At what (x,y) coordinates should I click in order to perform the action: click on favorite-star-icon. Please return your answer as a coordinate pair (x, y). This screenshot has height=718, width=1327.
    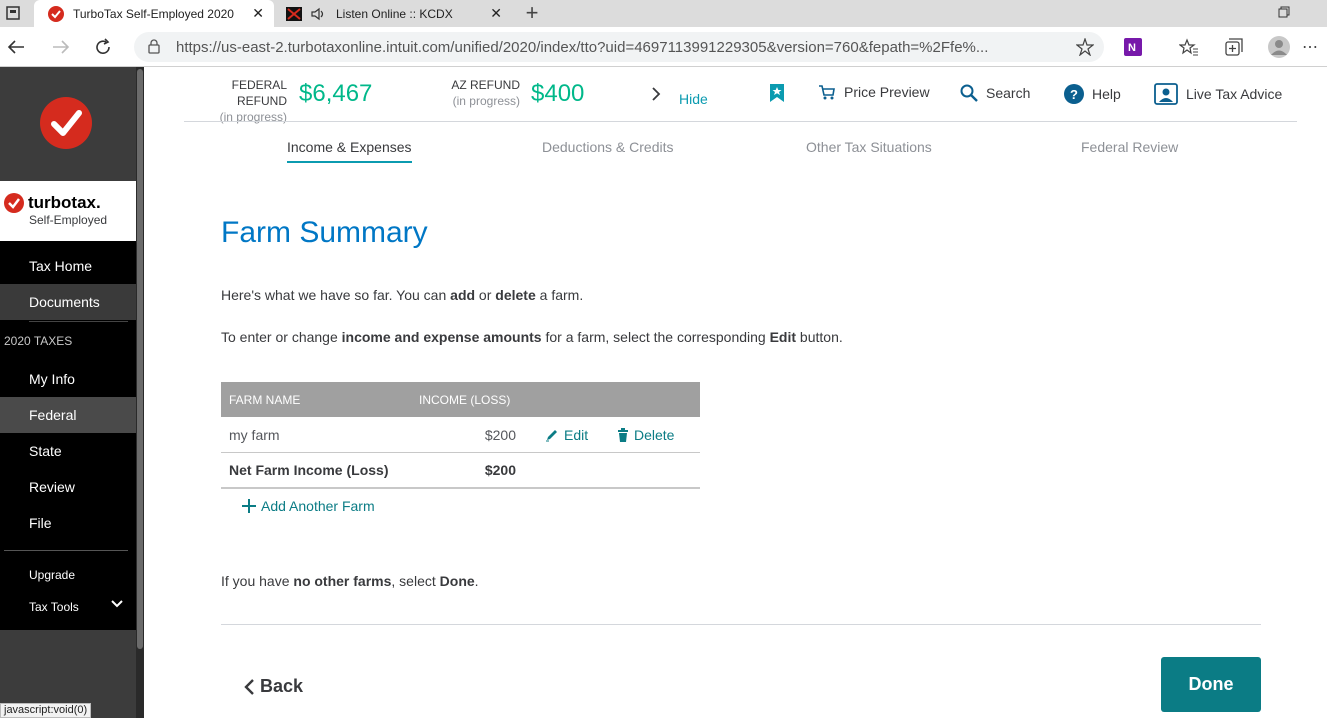
    Looking at the image, I should click on (1085, 47).